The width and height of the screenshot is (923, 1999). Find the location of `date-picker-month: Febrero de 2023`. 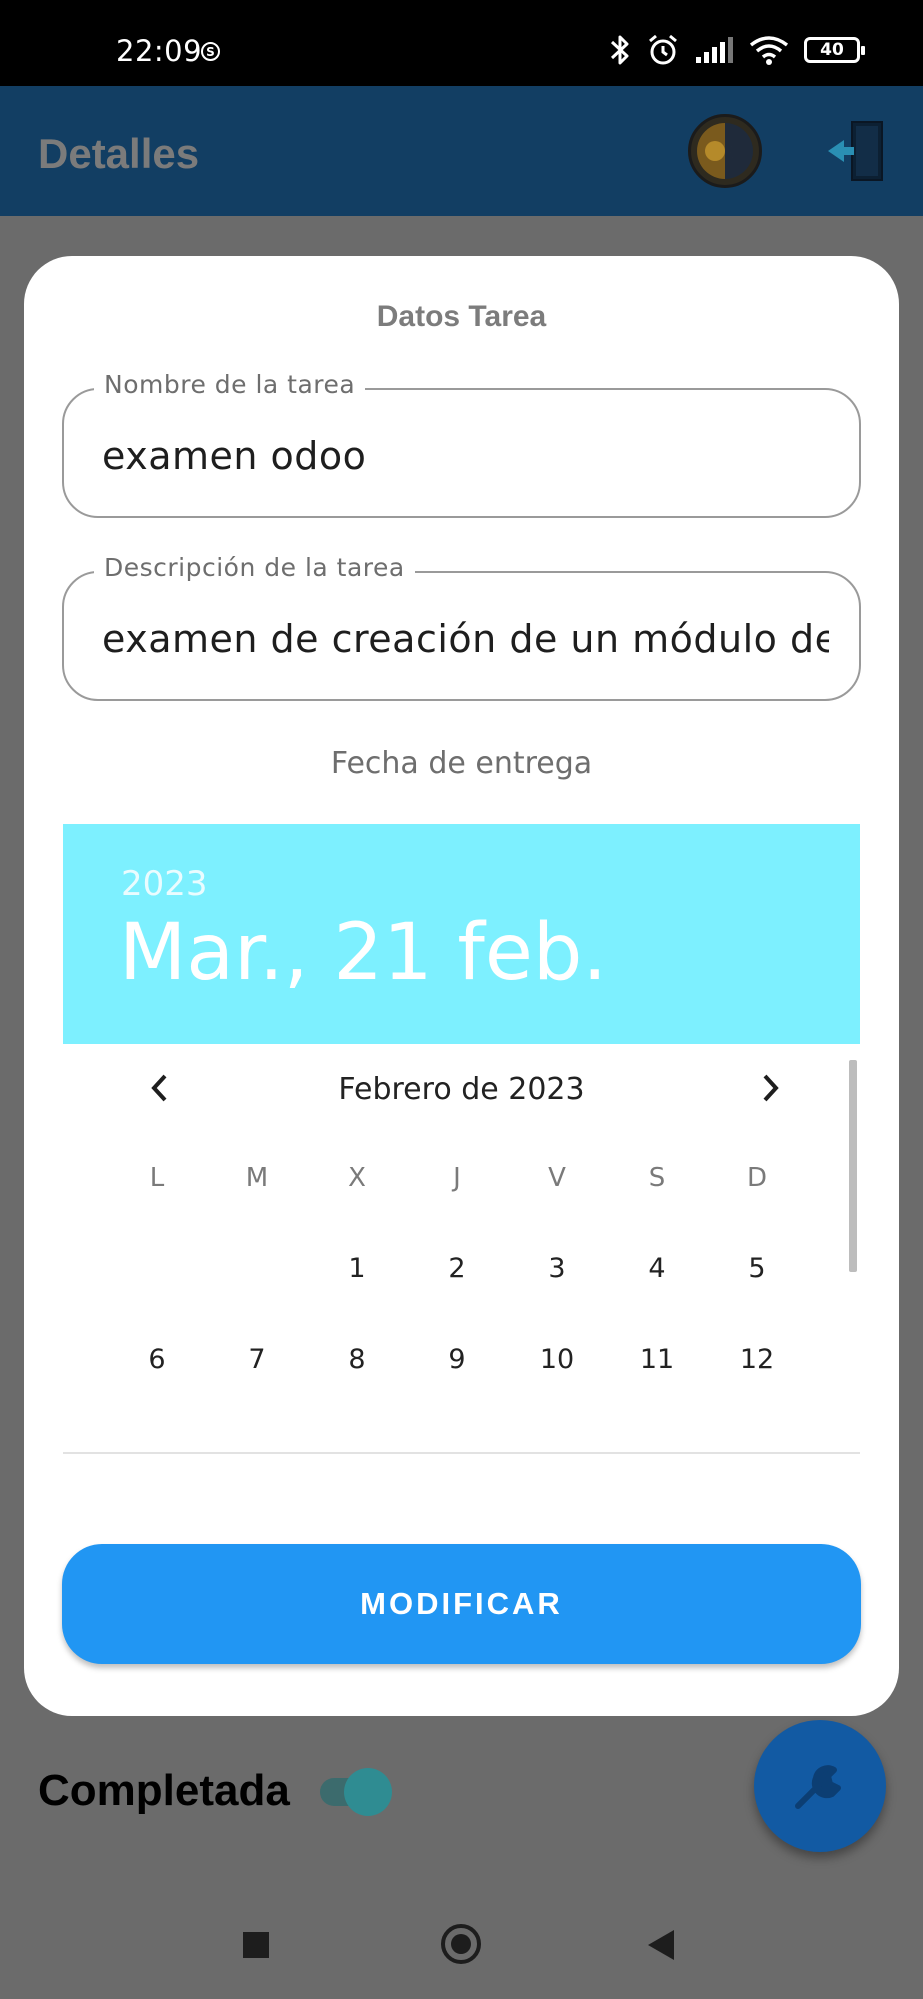

date-picker-month: Febrero de 2023 is located at coordinates (461, 1089).